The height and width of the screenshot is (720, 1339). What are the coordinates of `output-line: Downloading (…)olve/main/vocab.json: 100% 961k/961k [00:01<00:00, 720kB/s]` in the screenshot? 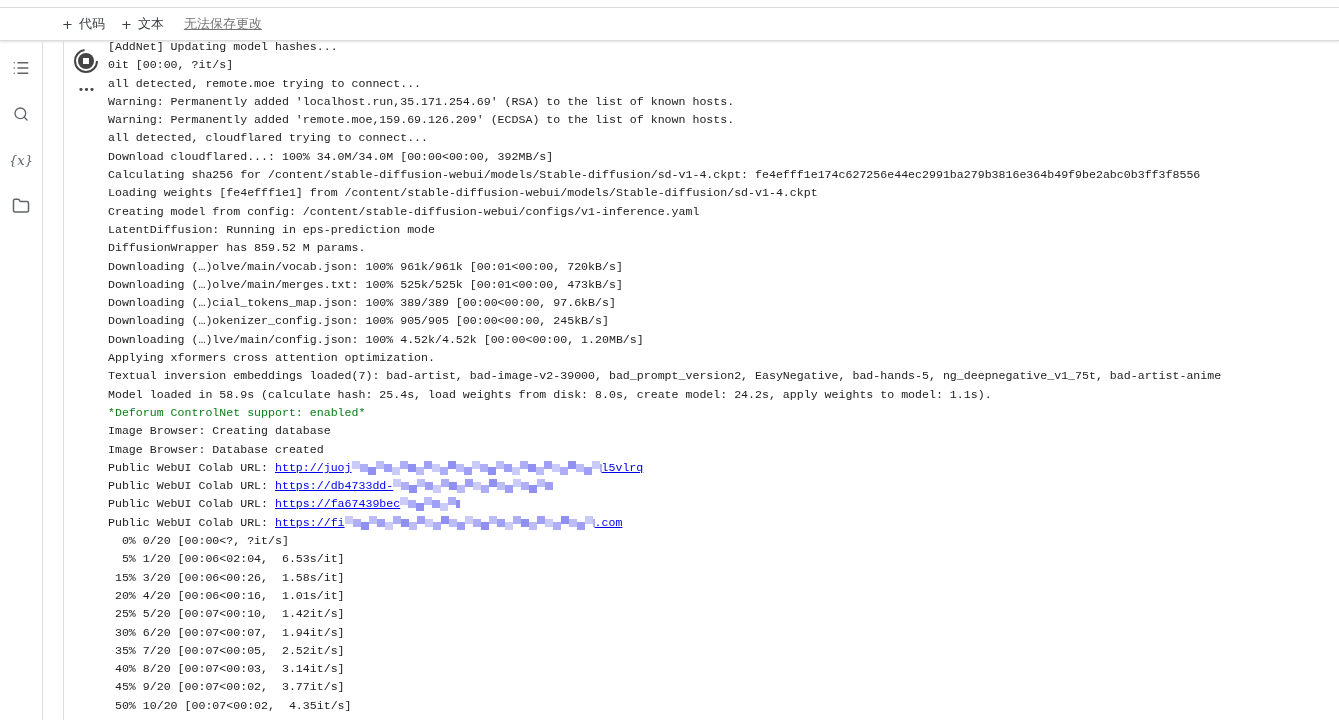 It's located at (366, 266).